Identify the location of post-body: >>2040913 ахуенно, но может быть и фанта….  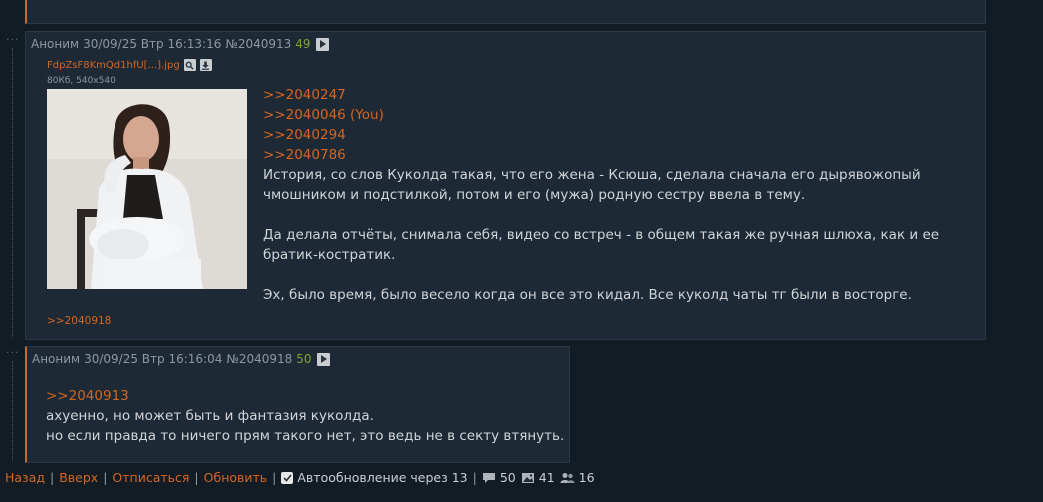
(306, 416).